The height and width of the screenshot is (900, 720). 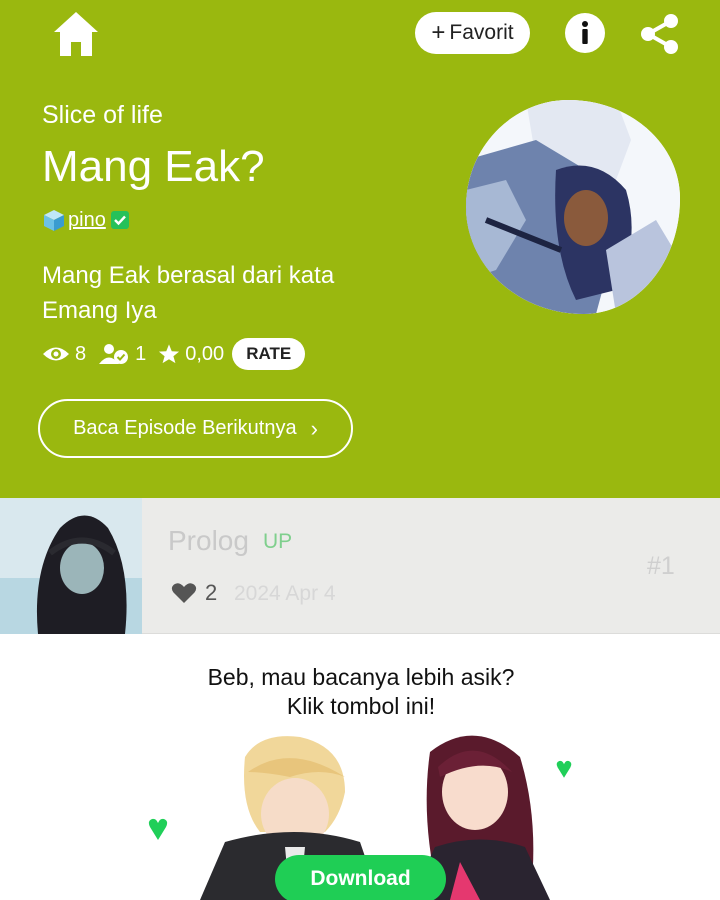 I want to click on episode-likes-count: 2, so click(x=211, y=592).